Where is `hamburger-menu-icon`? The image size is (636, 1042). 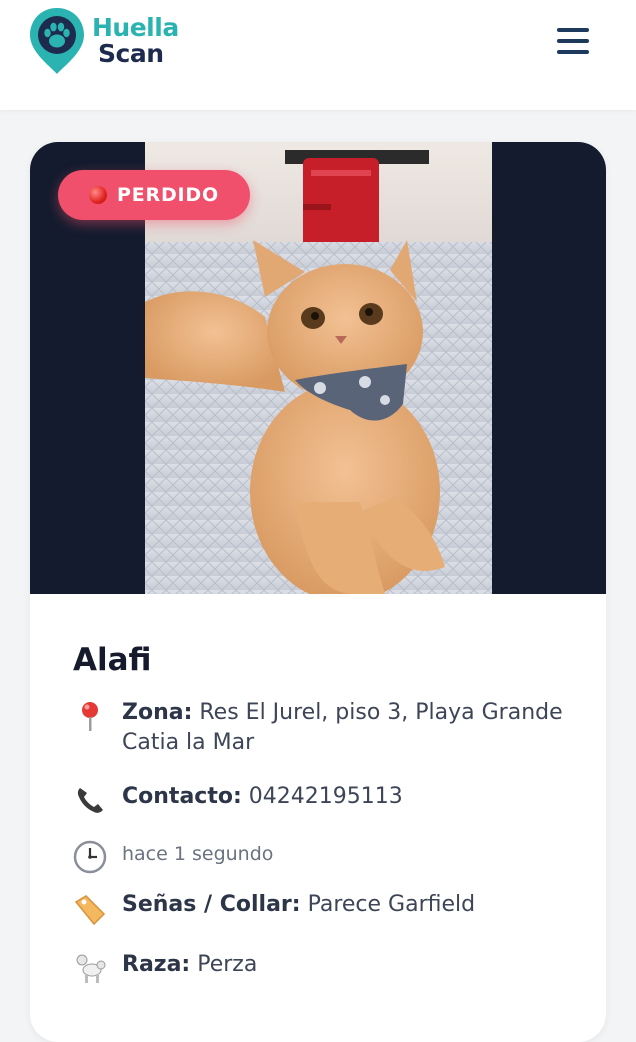 hamburger-menu-icon is located at coordinates (572, 42).